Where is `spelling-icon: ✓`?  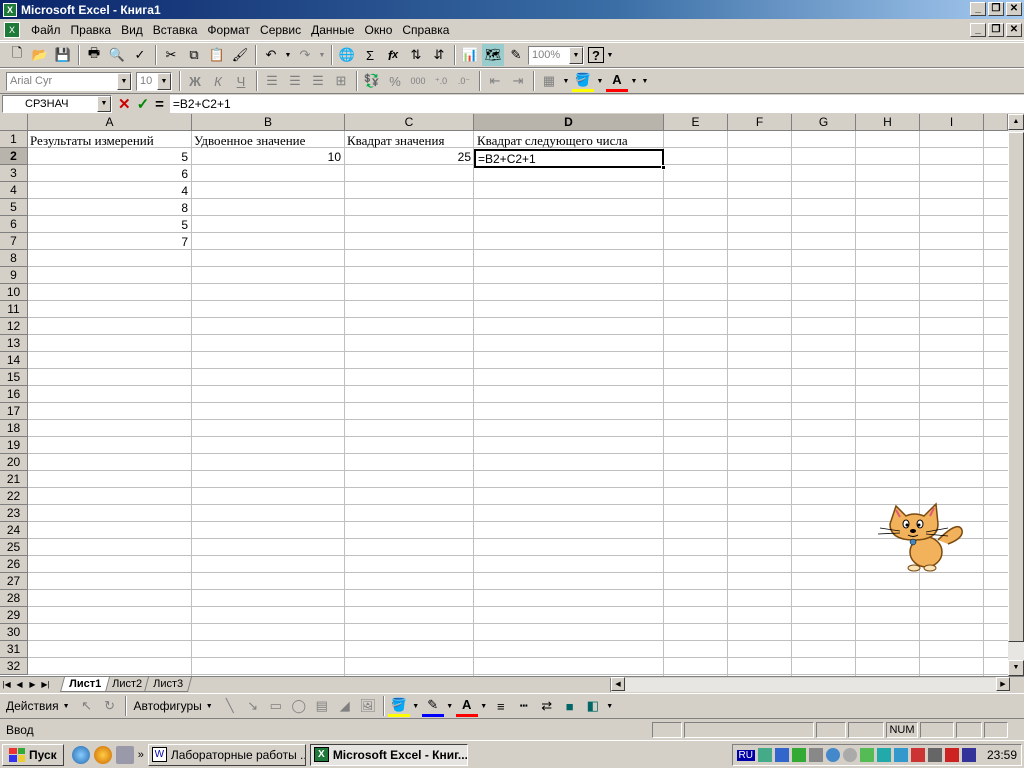 spelling-icon: ✓ is located at coordinates (140, 55).